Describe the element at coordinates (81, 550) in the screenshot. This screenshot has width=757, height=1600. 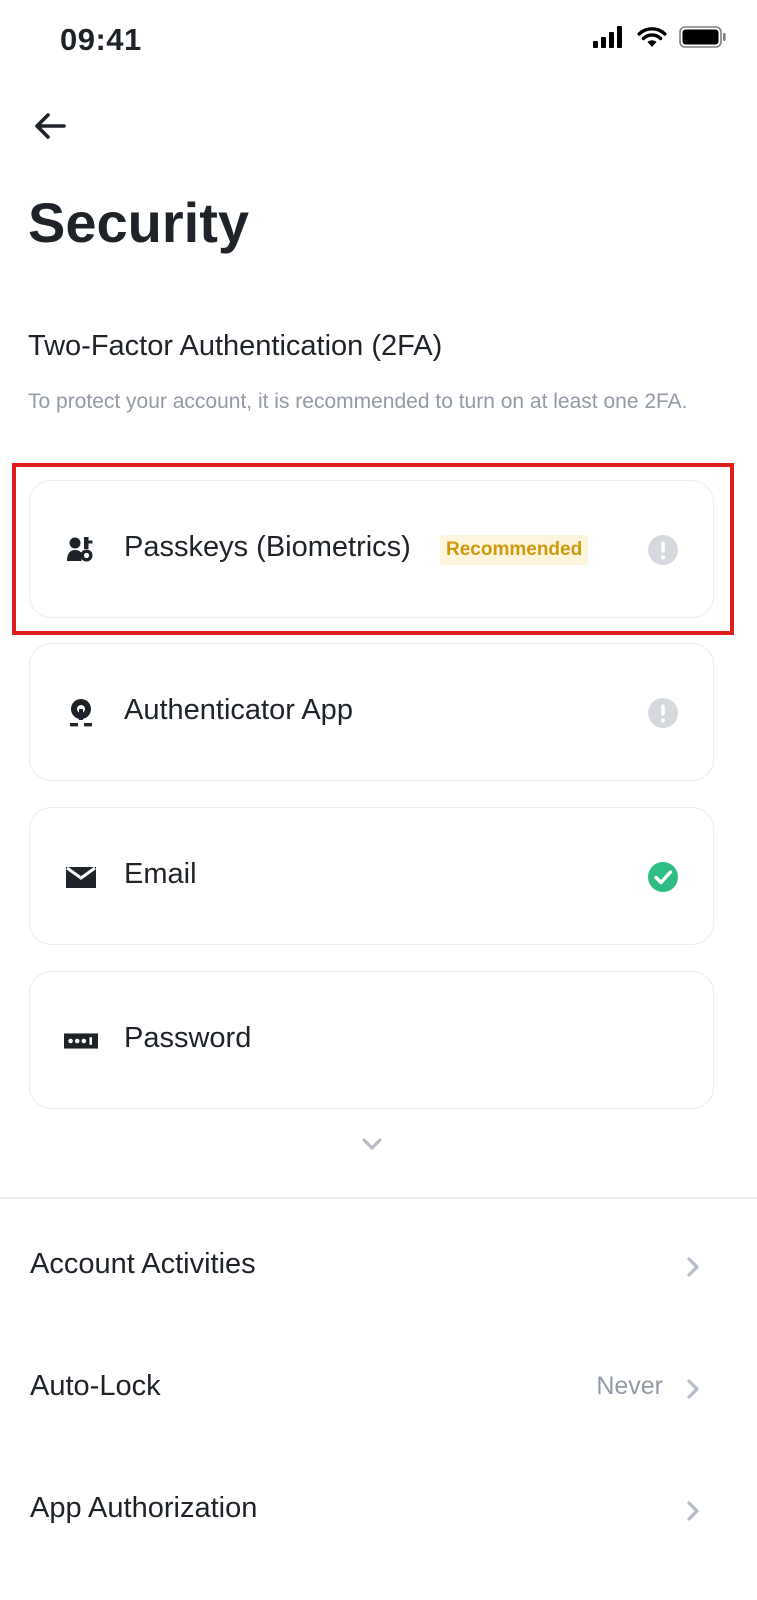
I see `passkey-icon` at that location.